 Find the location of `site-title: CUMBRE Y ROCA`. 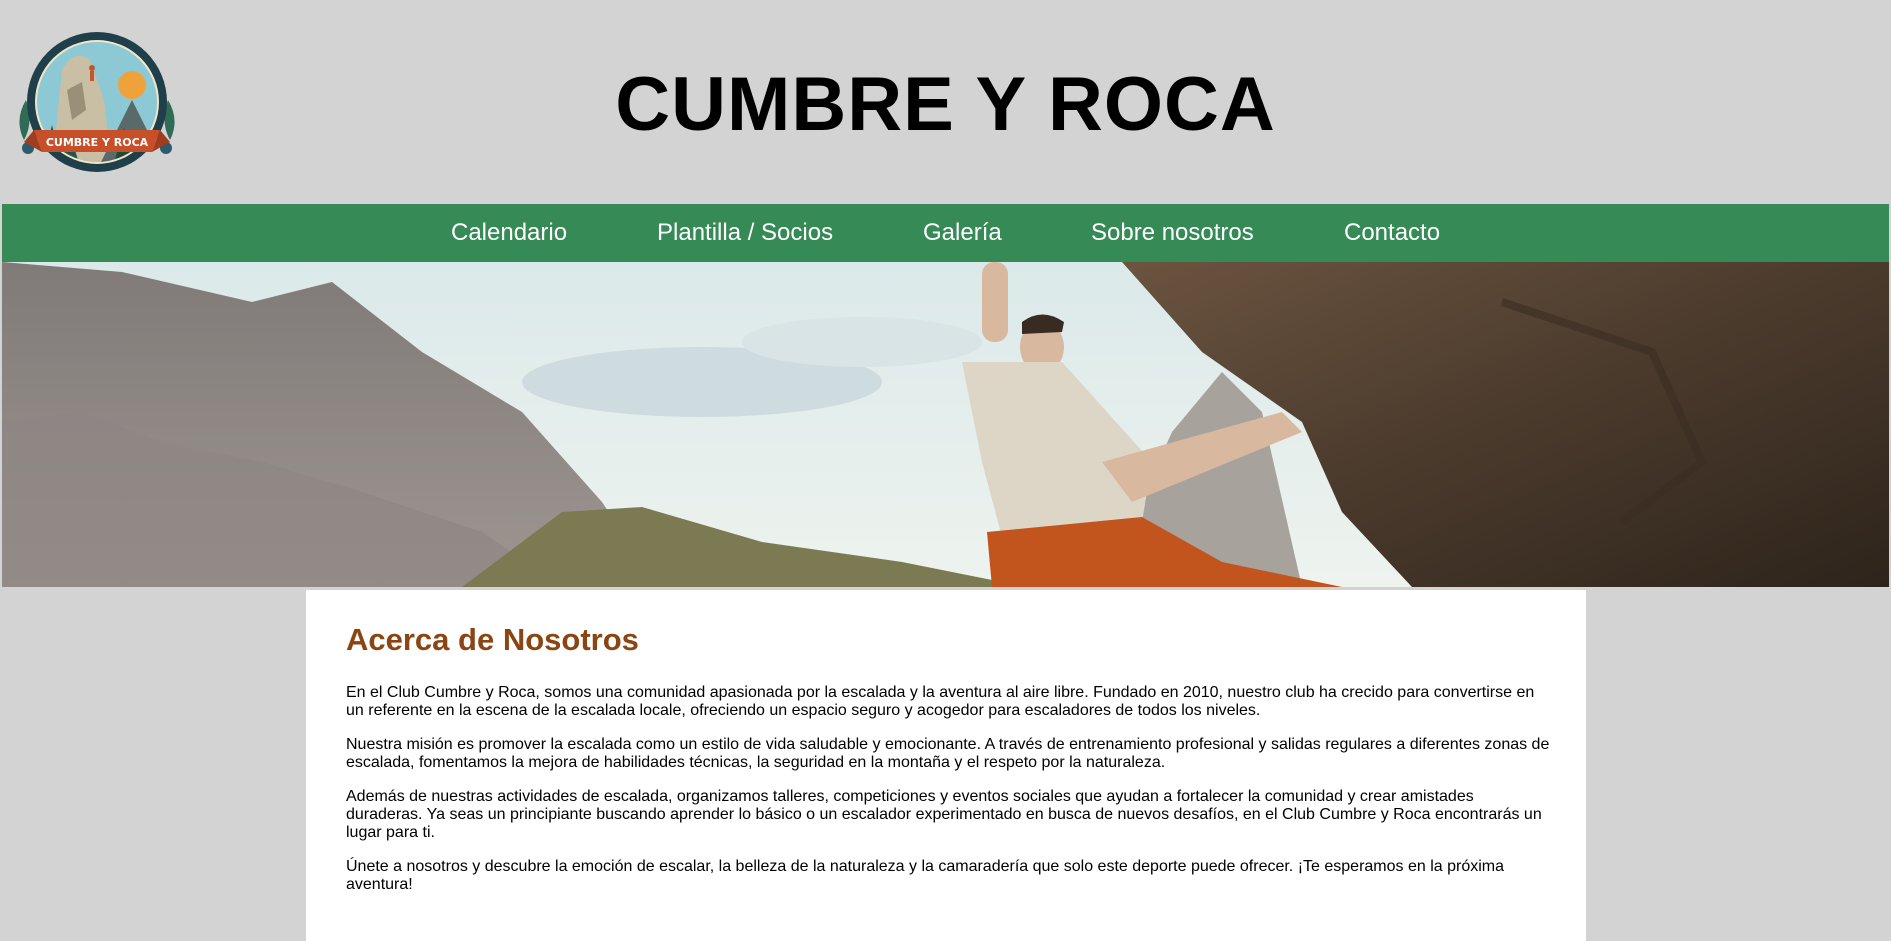

site-title: CUMBRE Y ROCA is located at coordinates (945, 104).